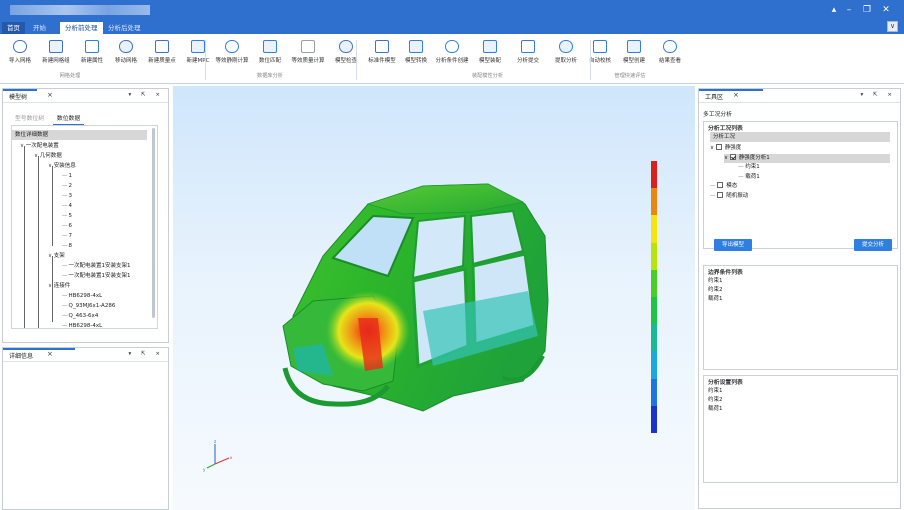 The image size is (904, 510). Describe the element at coordinates (232, 52) in the screenshot. I see `ribbon-button-7: 等效静刚计算` at that location.